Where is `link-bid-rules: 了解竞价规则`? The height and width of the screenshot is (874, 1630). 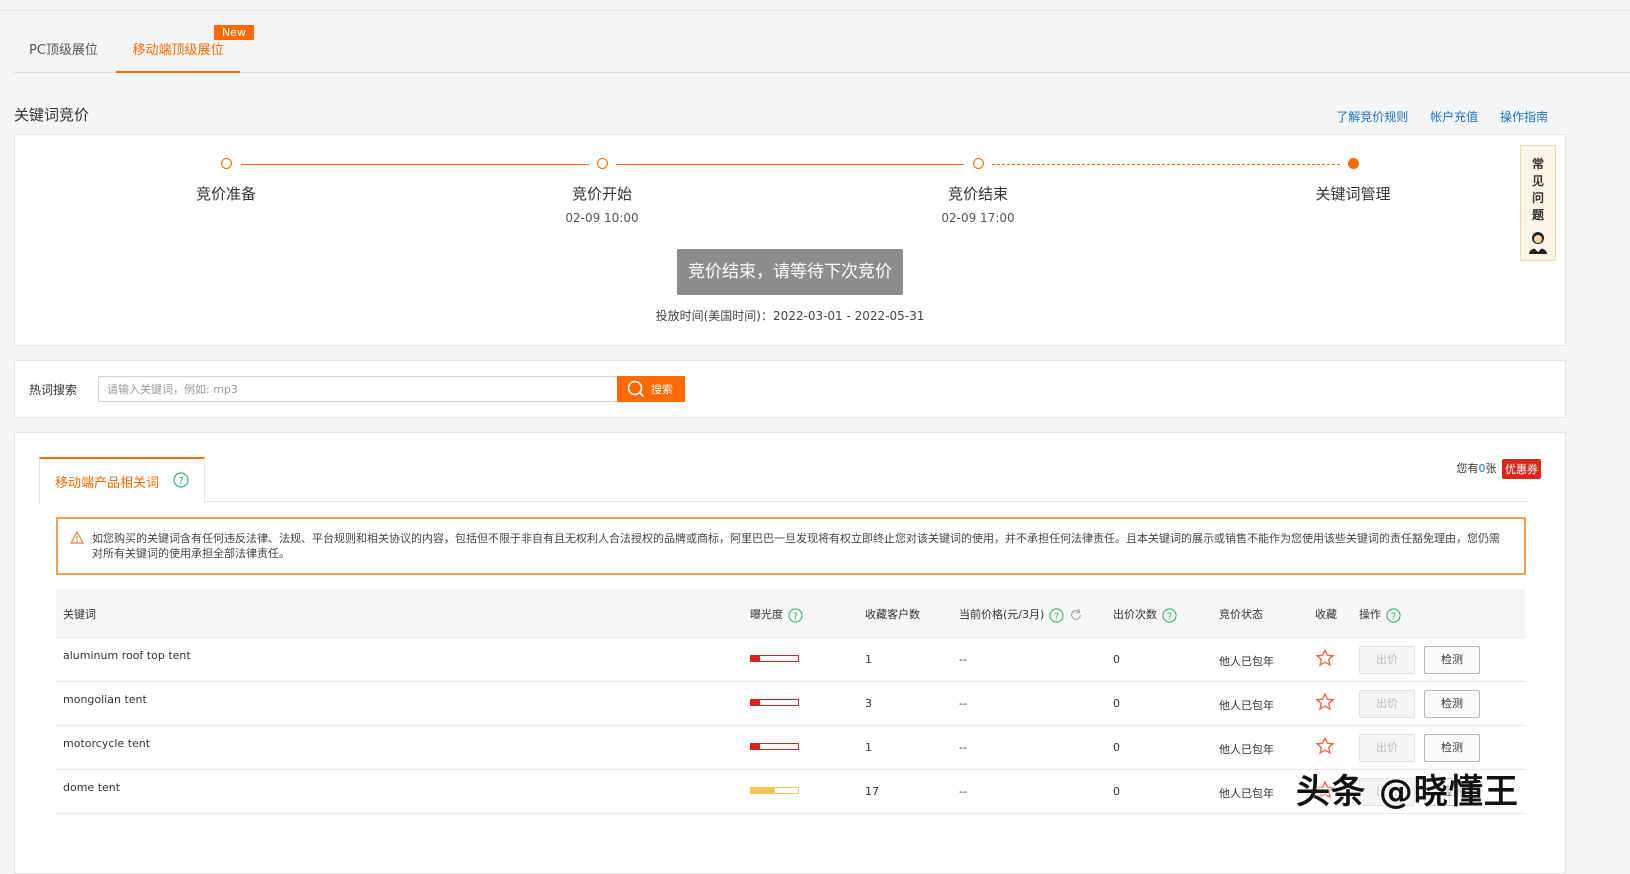 link-bid-rules: 了解竞价规则 is located at coordinates (1372, 117).